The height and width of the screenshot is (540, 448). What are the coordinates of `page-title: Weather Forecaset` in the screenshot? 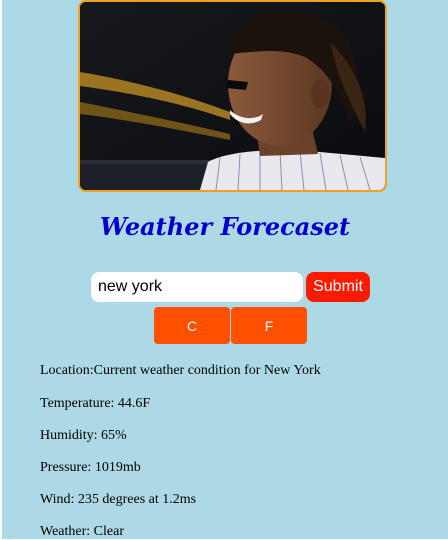 It's located at (225, 226).